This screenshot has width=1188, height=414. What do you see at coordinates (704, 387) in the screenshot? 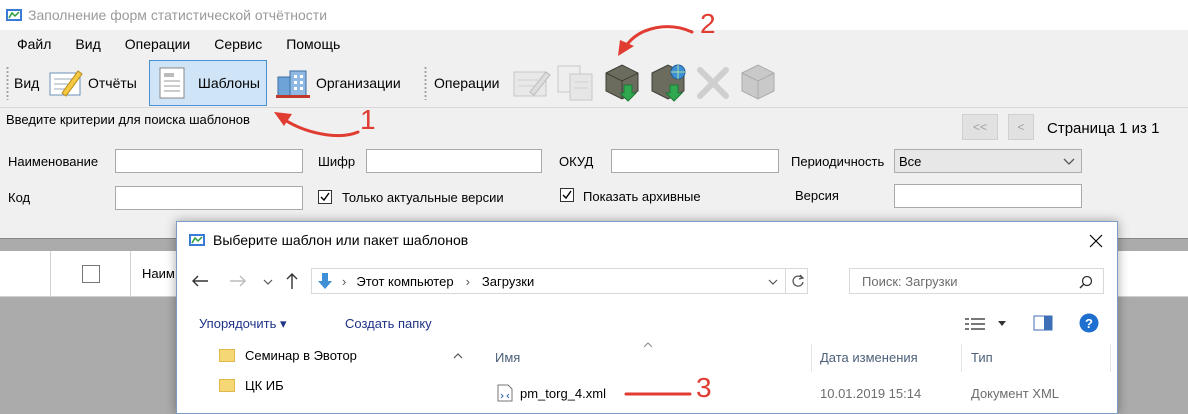
I see `annotation-3: 3` at bounding box center [704, 387].